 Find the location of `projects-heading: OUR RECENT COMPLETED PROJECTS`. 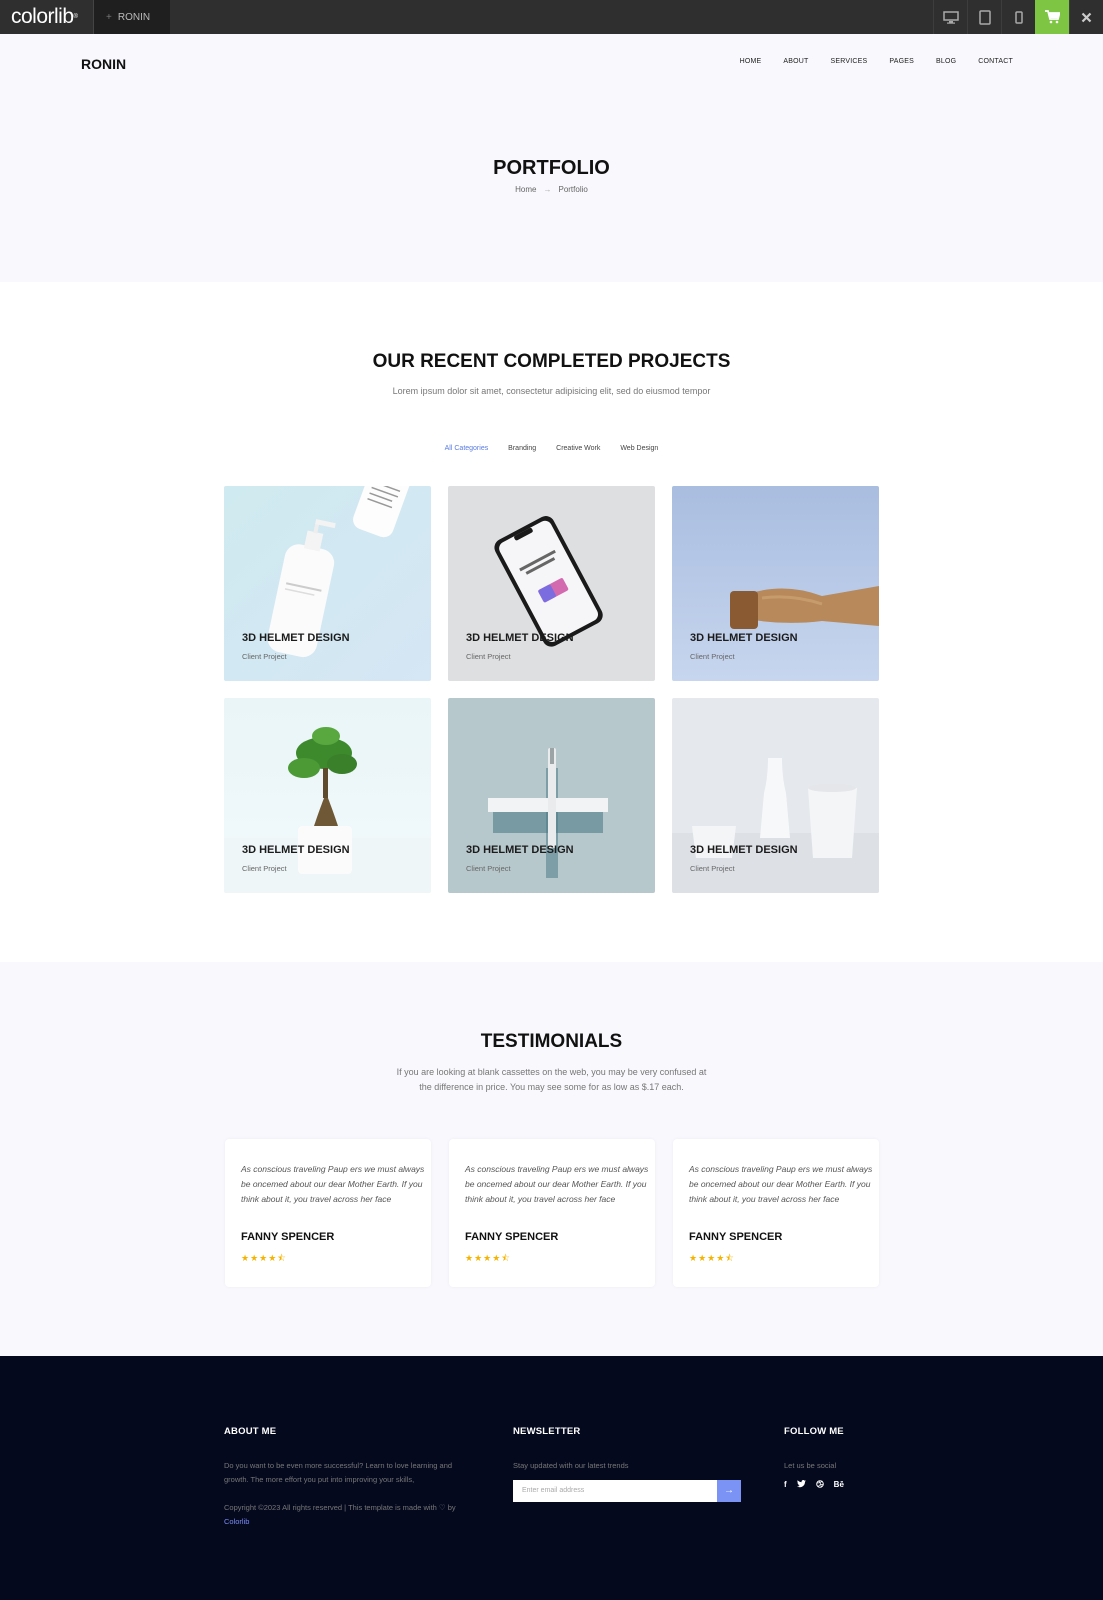

projects-heading: OUR RECENT COMPLETED PROJECTS is located at coordinates (551, 361).